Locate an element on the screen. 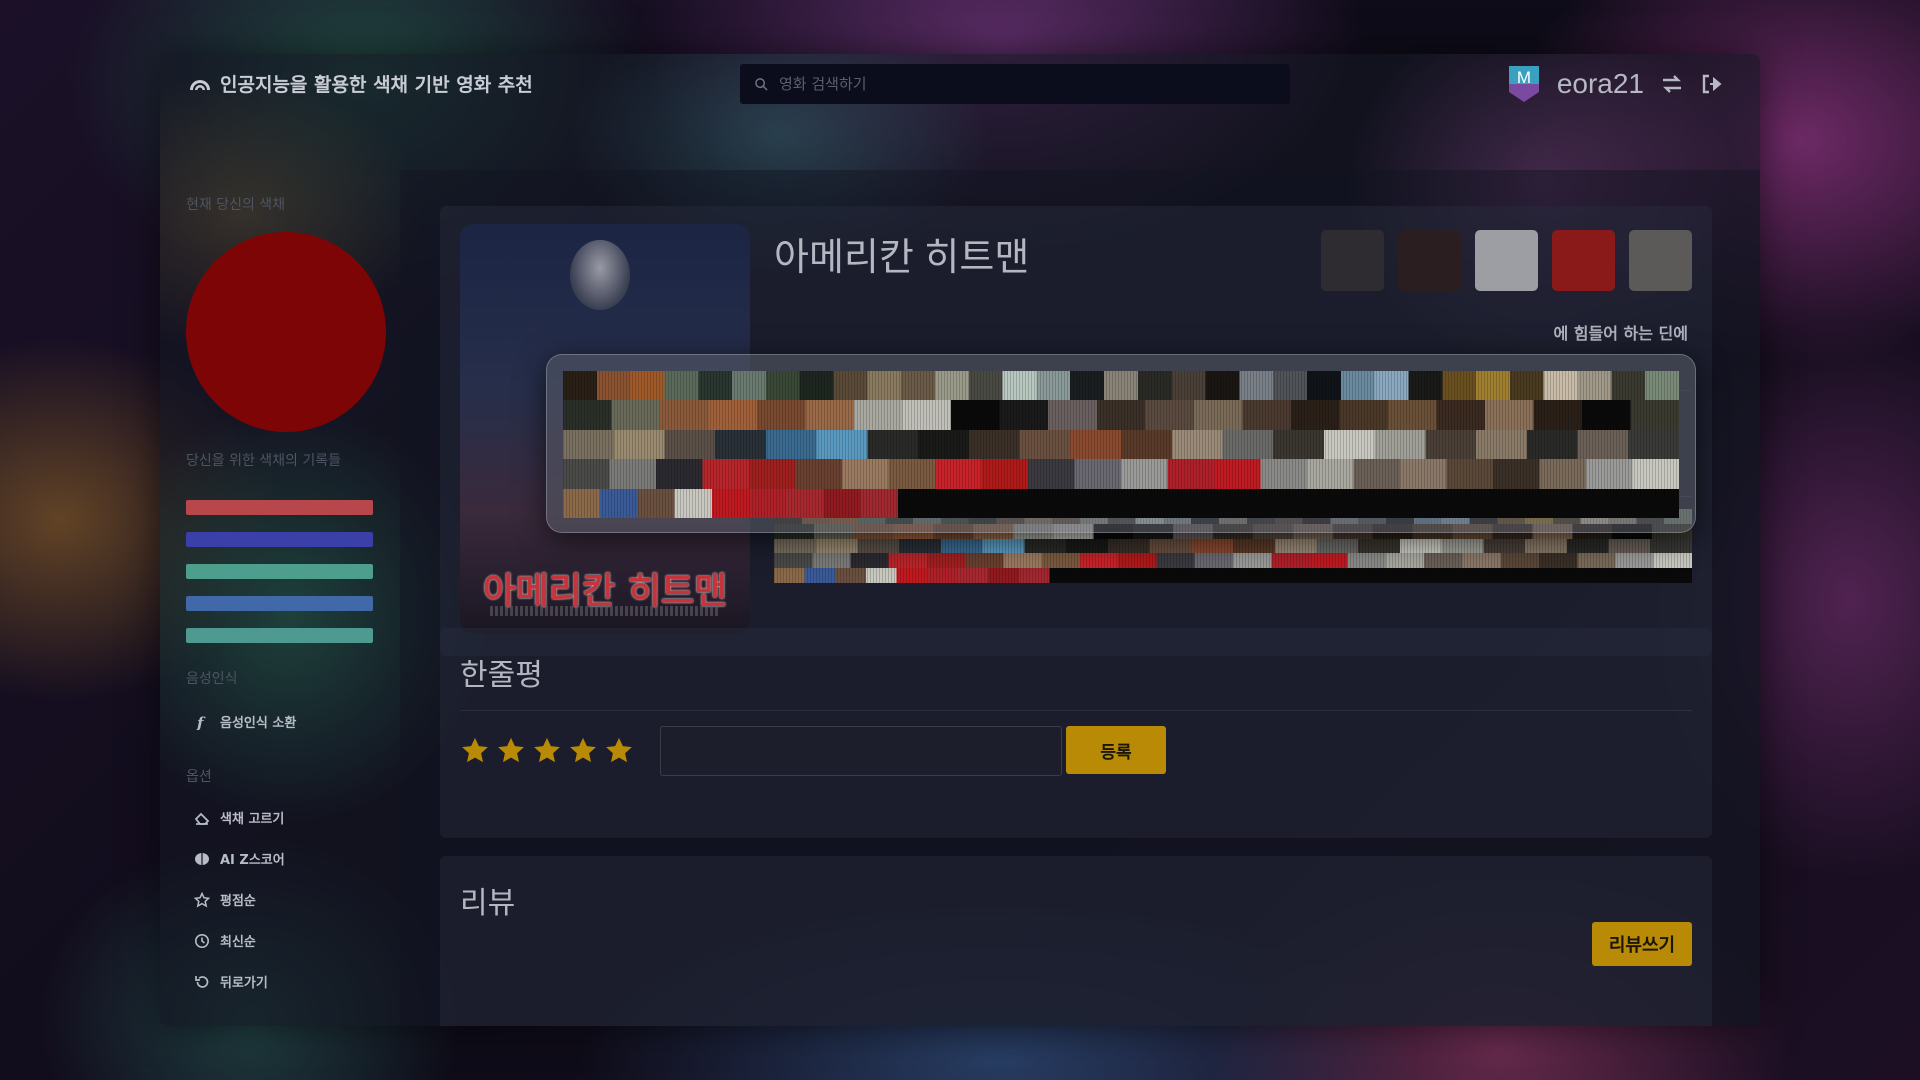 The width and height of the screenshot is (1920, 1080). swap-icon is located at coordinates (1672, 84).